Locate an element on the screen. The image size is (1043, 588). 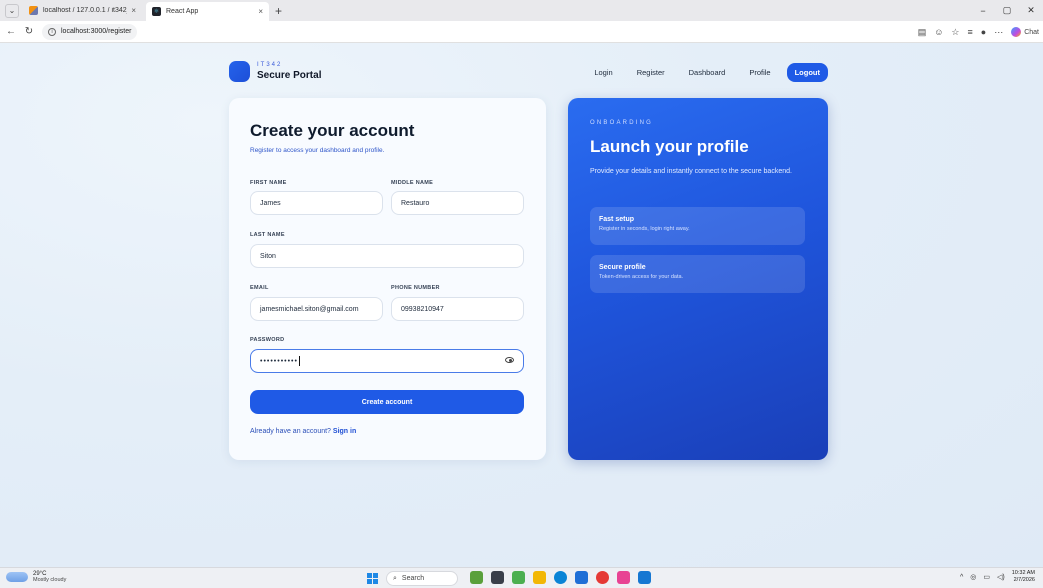
url-field: i localhost:3000/register is located at coordinates (89, 31).